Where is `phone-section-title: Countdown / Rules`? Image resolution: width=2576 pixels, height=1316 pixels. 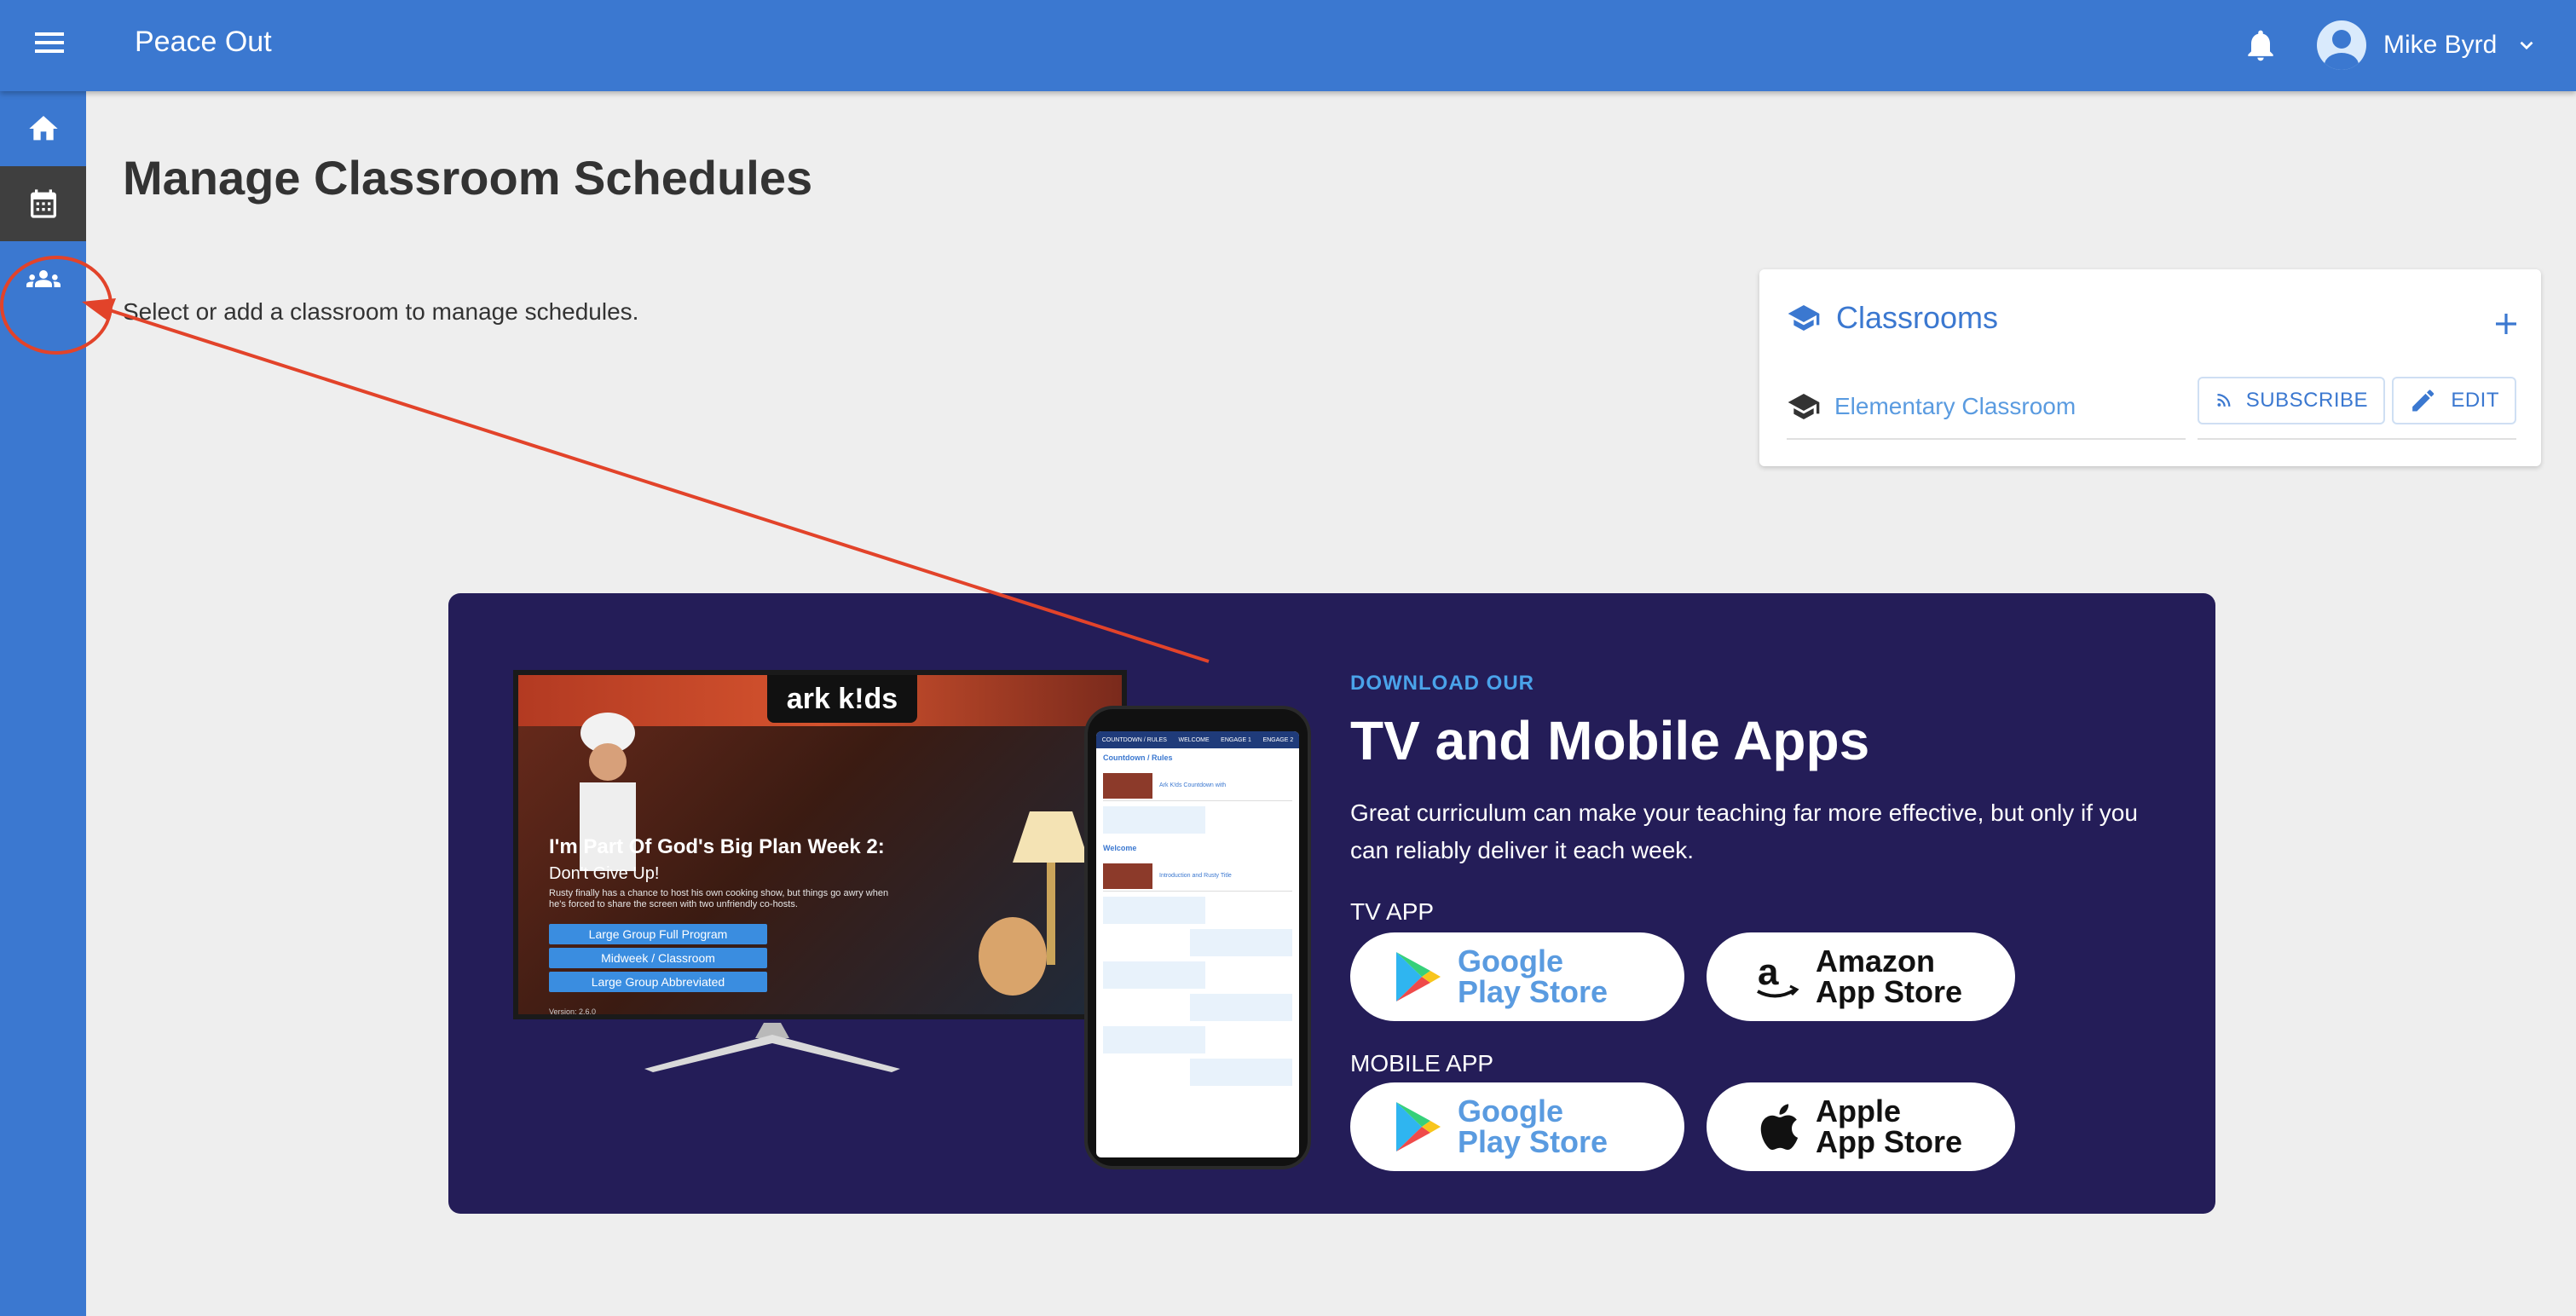 phone-section-title: Countdown / Rules is located at coordinates (1138, 758).